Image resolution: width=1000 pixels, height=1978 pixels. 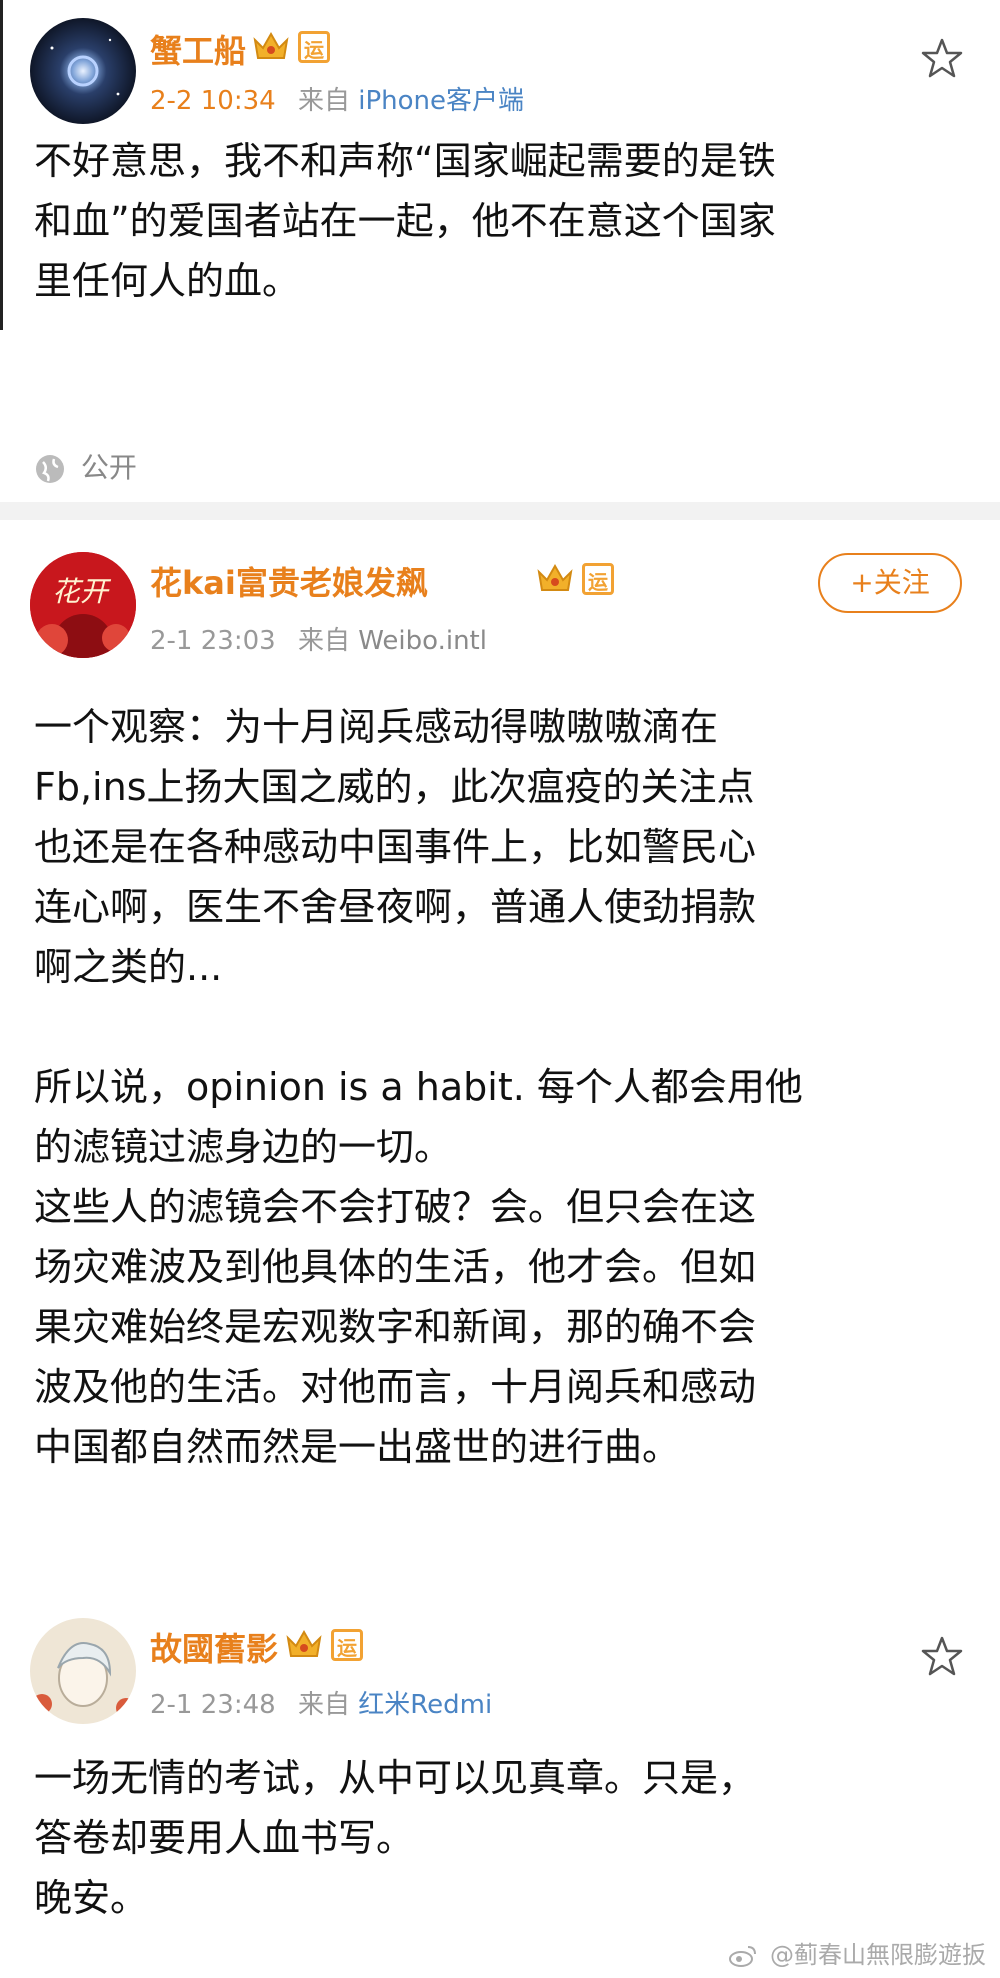 I want to click on weibo-icon, so click(x=743, y=1956).